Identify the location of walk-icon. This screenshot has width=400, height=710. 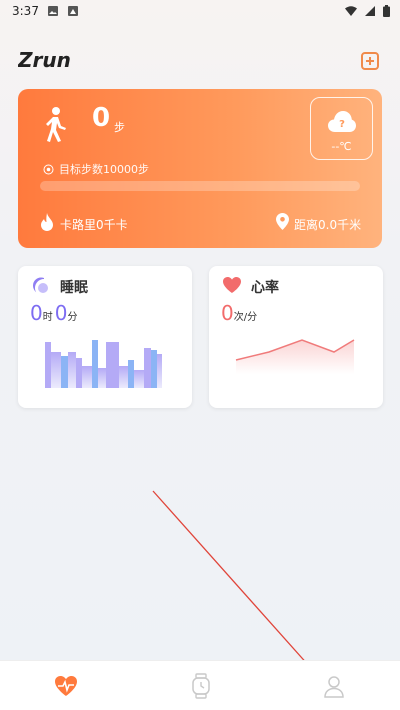
(56, 124).